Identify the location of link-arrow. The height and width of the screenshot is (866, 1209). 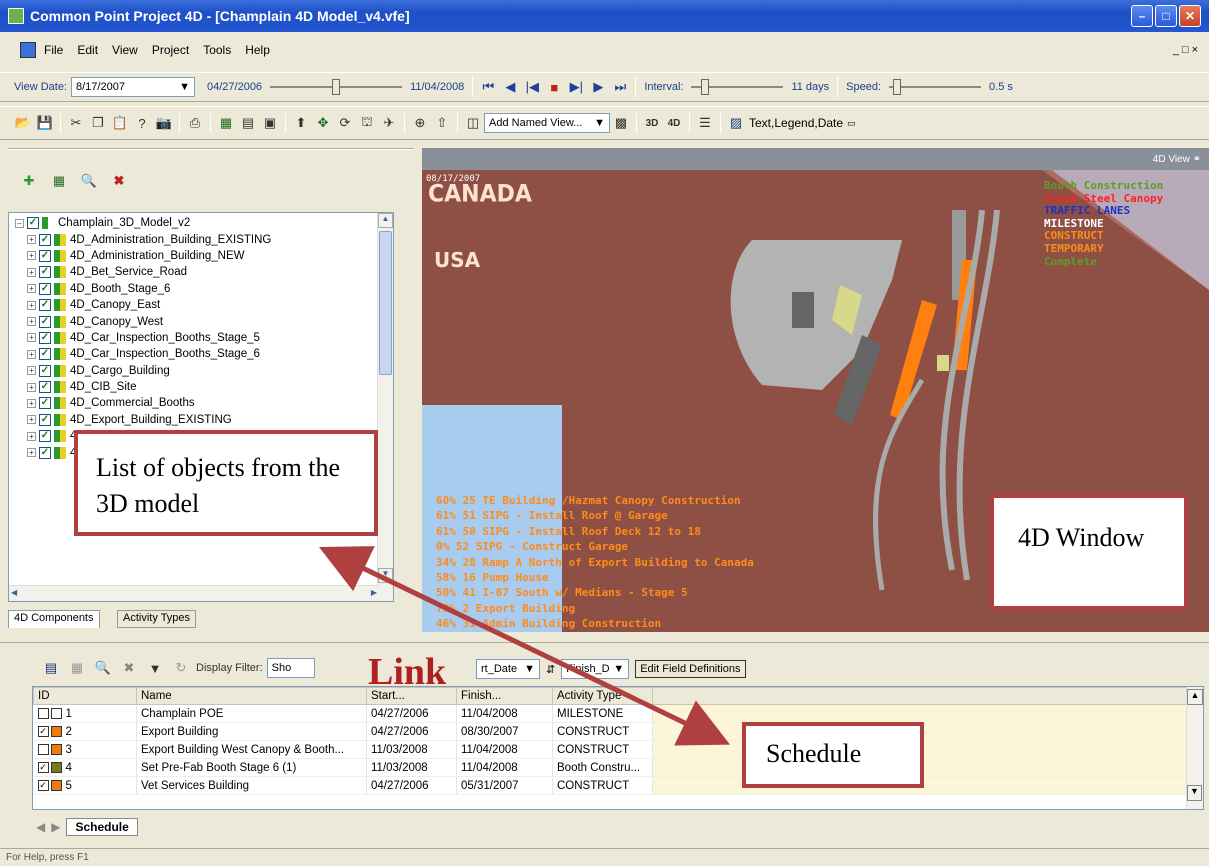
(524, 646).